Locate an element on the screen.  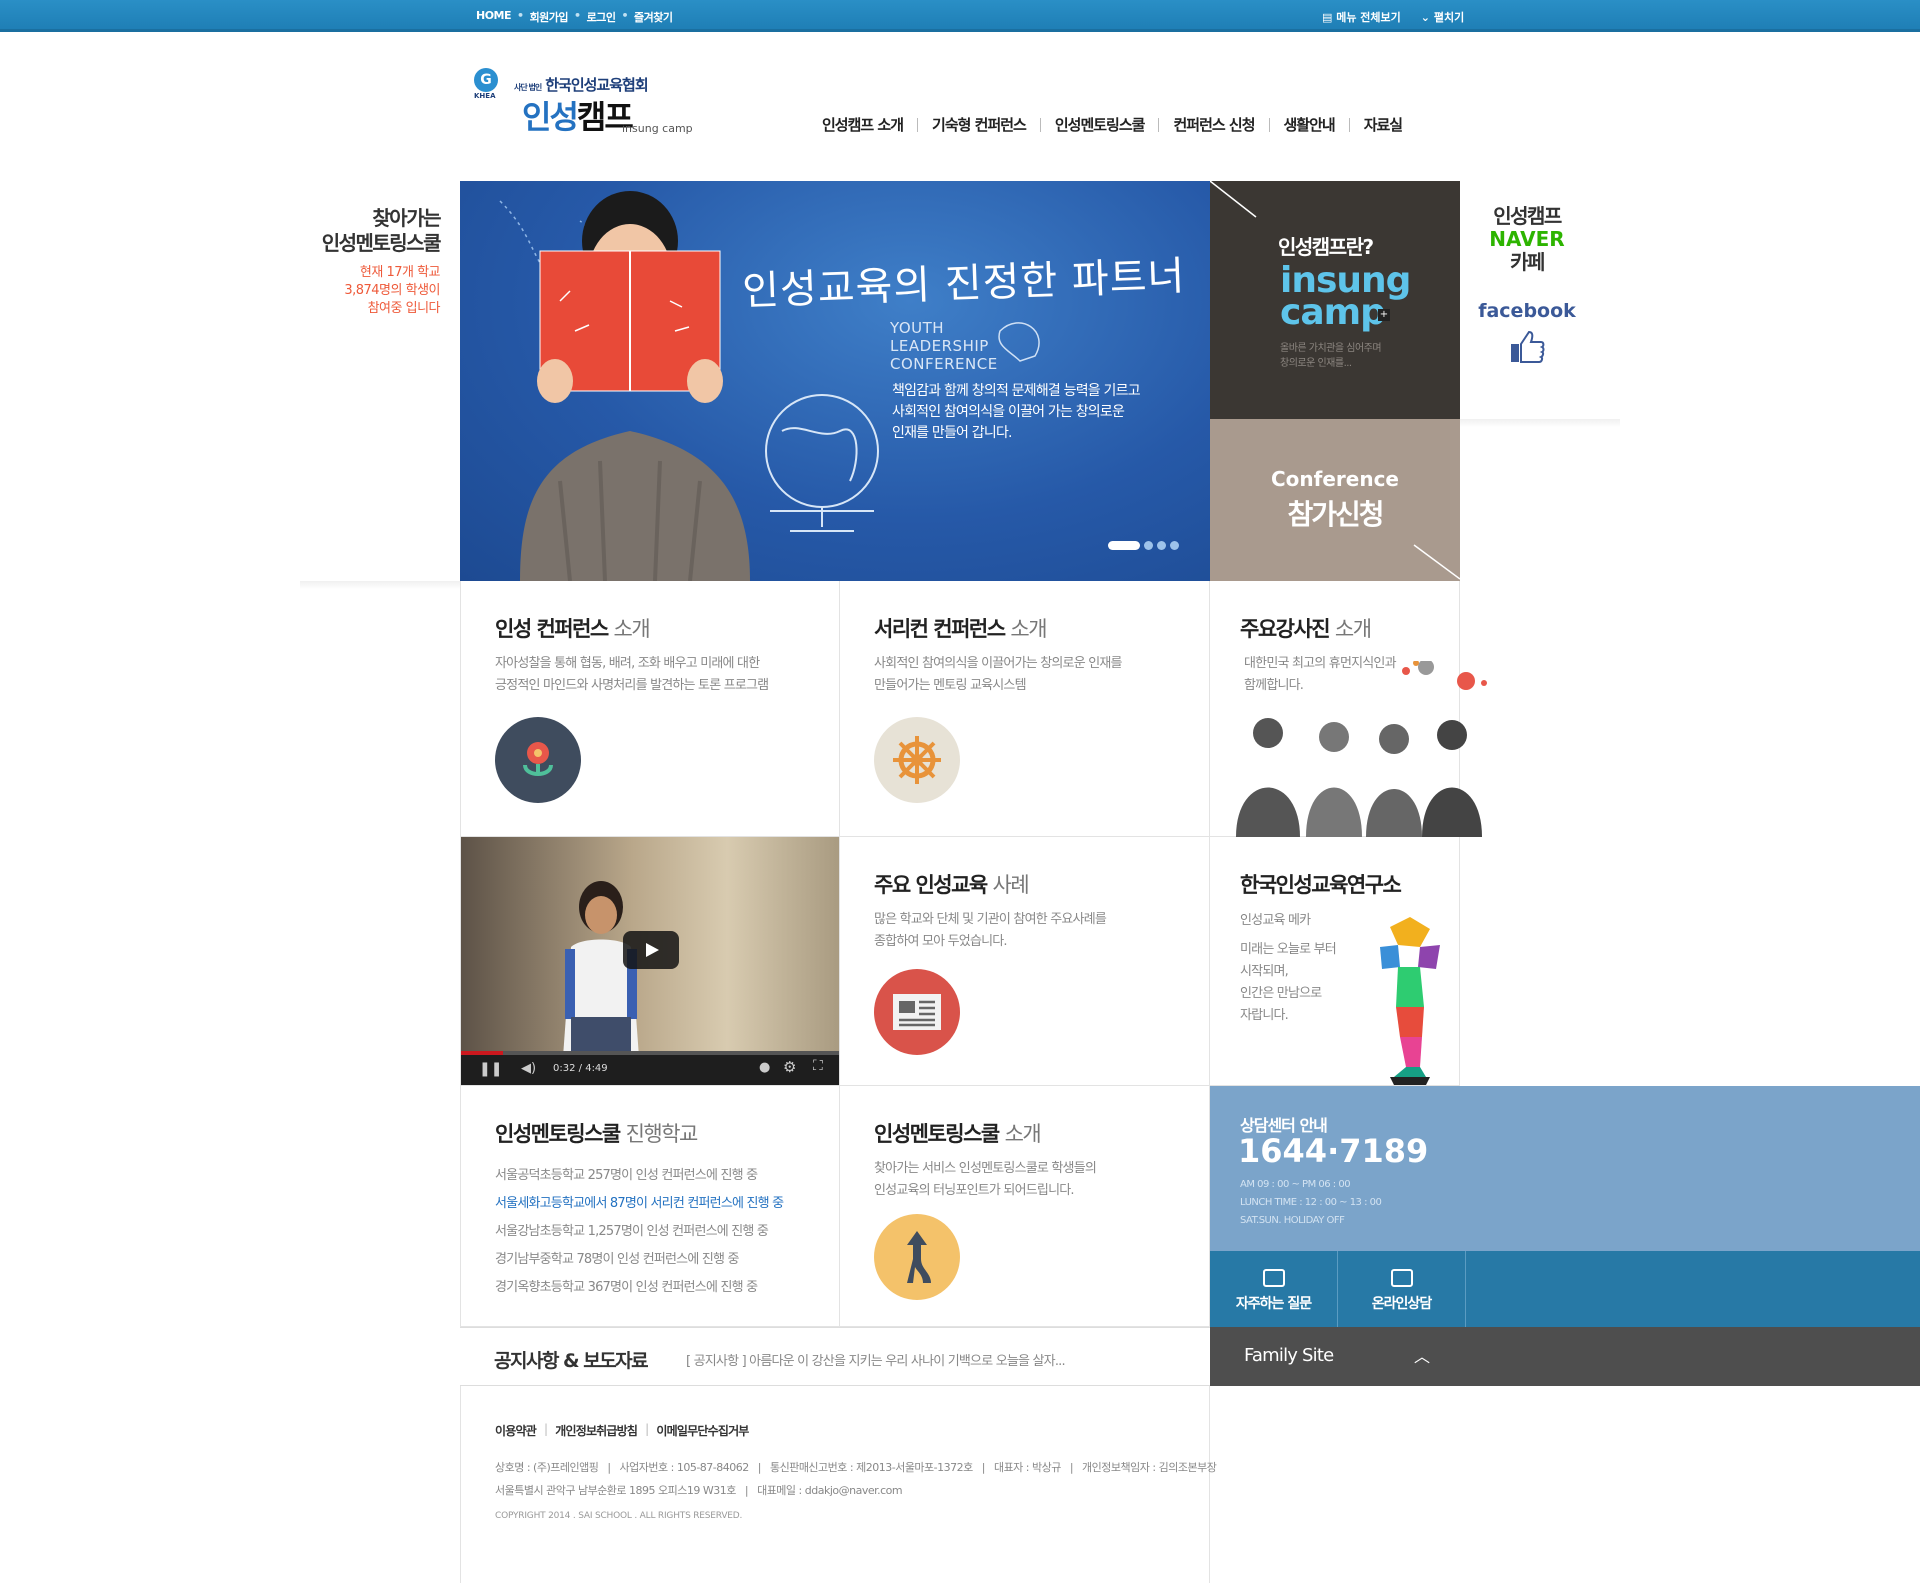
monitor-icon is located at coordinates (1401, 1278).